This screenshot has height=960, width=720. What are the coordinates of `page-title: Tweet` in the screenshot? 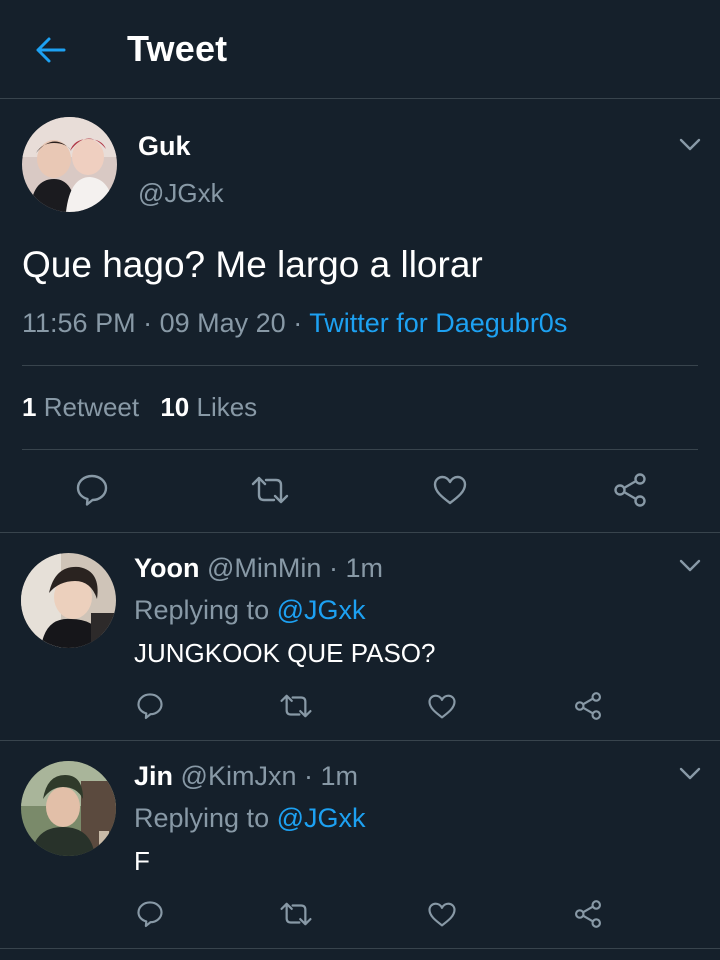 It's located at (177, 48).